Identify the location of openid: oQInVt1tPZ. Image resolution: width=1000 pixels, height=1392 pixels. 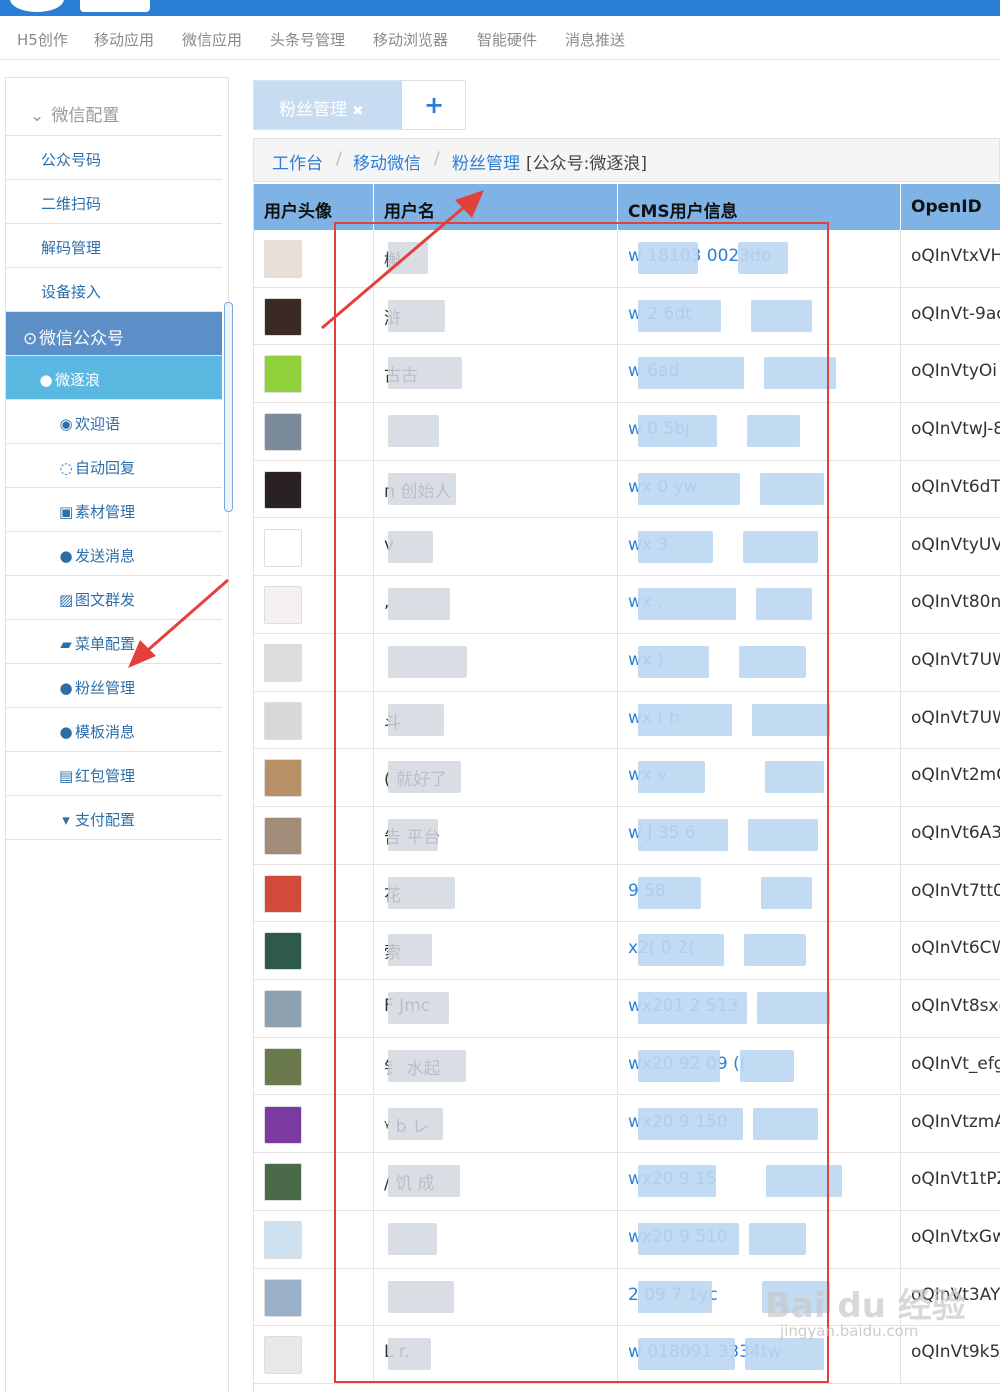
(955, 1179).